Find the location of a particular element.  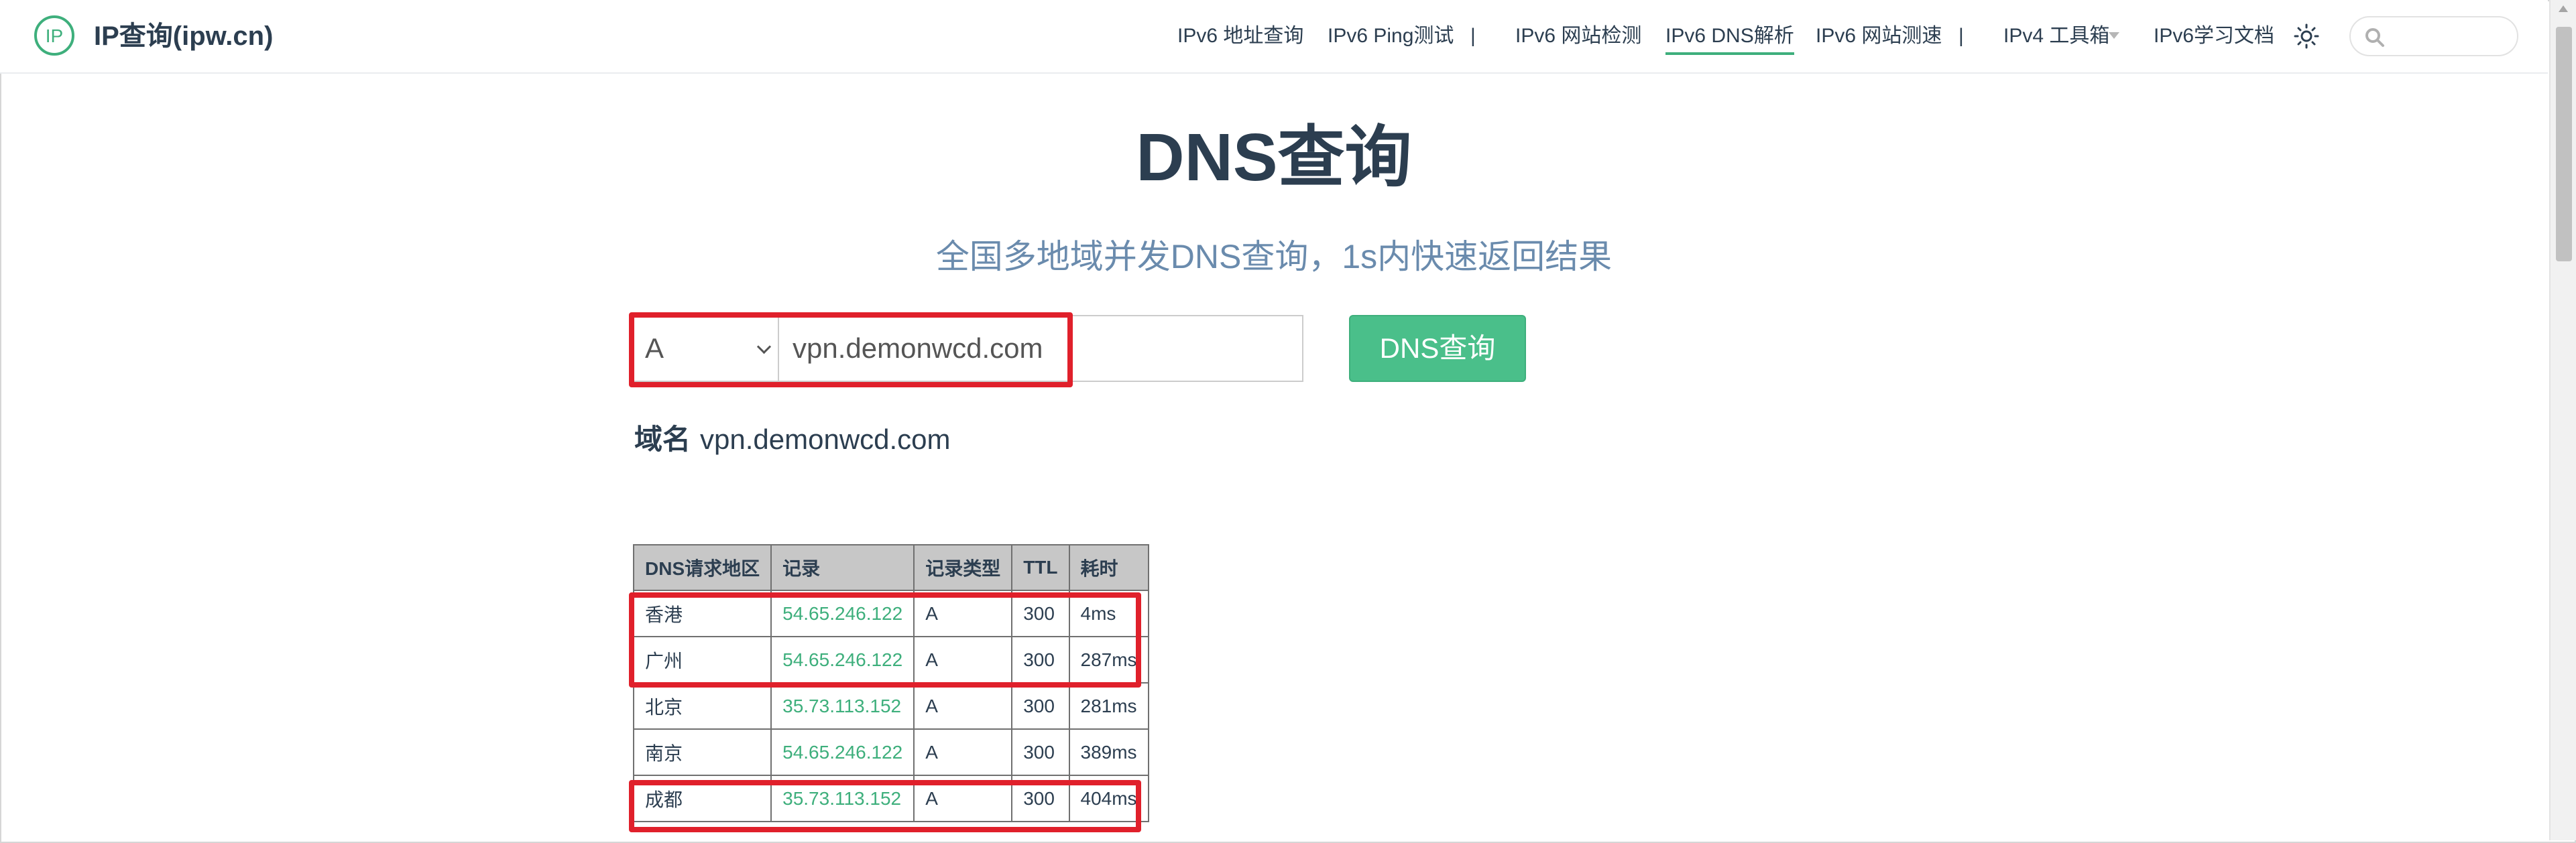

svg-text: IP is located at coordinates (54, 36).